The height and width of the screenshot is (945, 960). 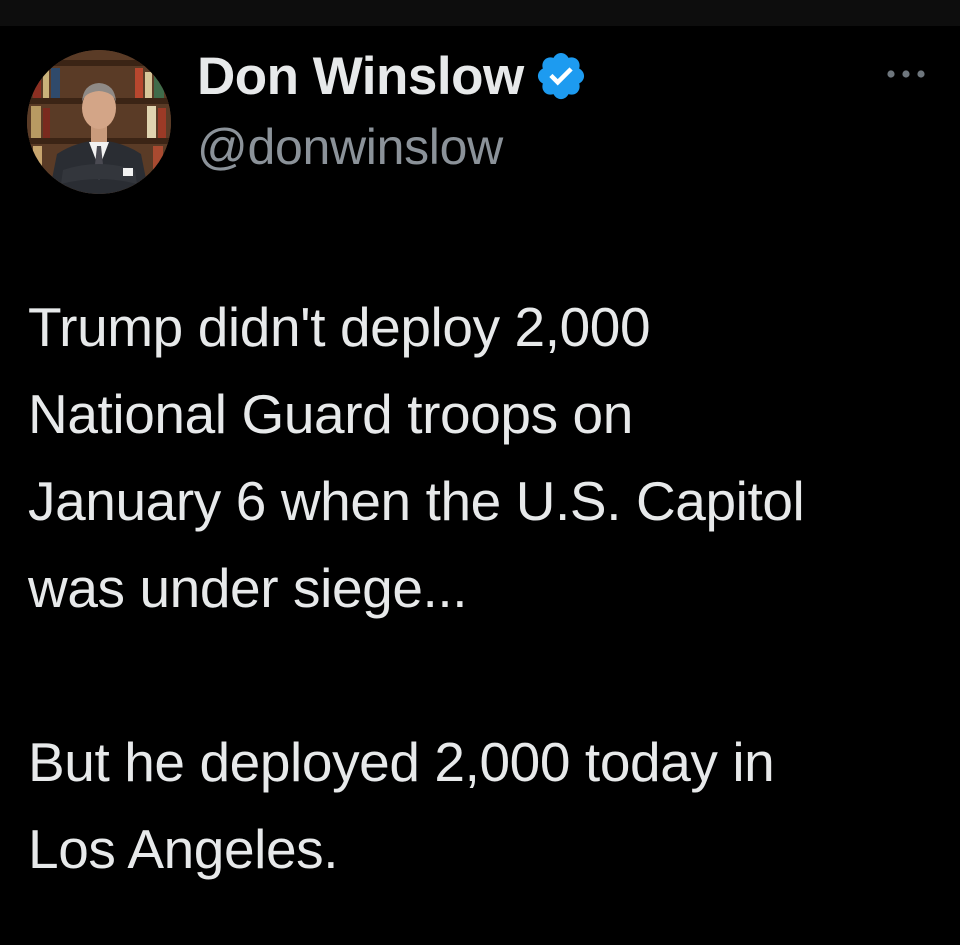 I want to click on more-horizontal-icon, so click(x=907, y=74).